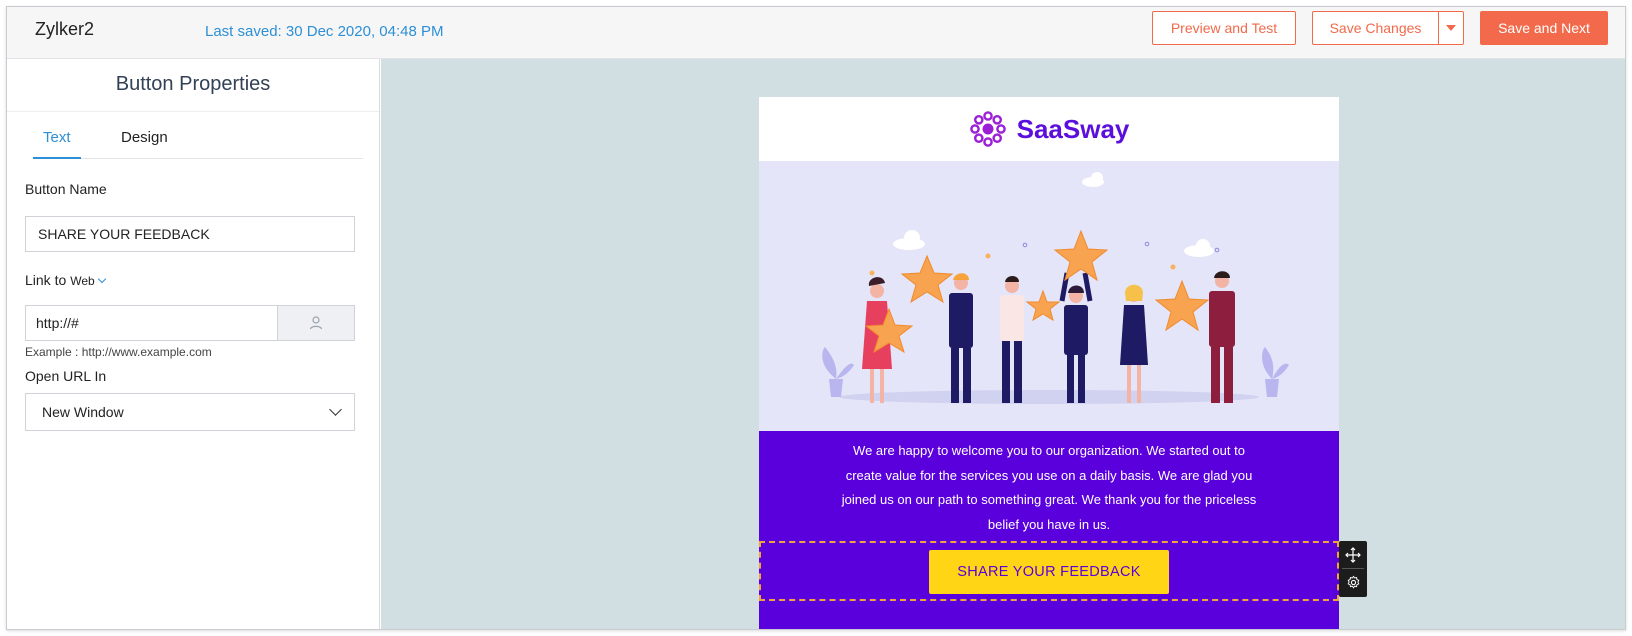 The width and height of the screenshot is (1632, 636). I want to click on url-input: http://#, so click(151, 323).